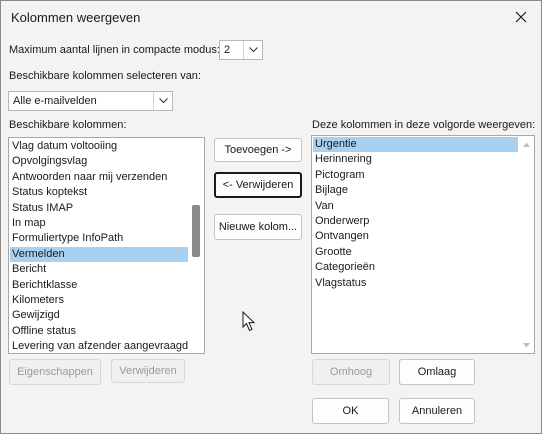 The image size is (542, 434). What do you see at coordinates (55, 101) in the screenshot?
I see `select-from-value: Alle e-mailvelden` at bounding box center [55, 101].